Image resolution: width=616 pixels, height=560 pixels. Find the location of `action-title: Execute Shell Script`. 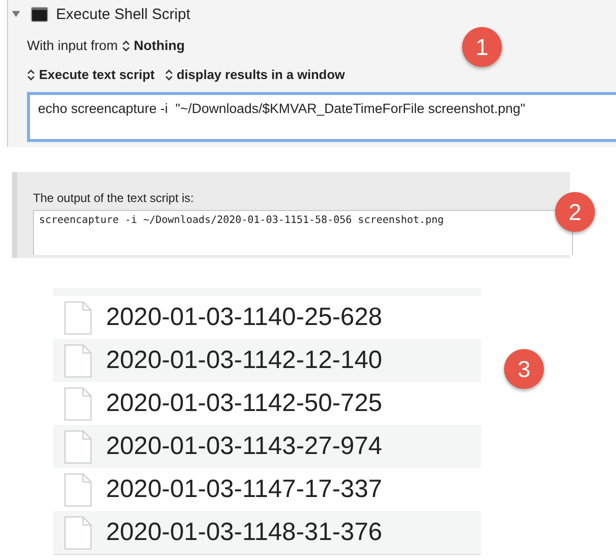

action-title: Execute Shell Script is located at coordinates (123, 14).